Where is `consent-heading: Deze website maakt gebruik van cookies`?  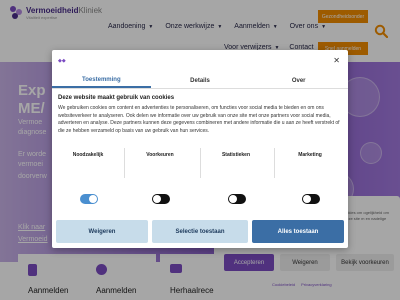
consent-heading: Deze website maakt gebruik van cookies is located at coordinates (116, 98).